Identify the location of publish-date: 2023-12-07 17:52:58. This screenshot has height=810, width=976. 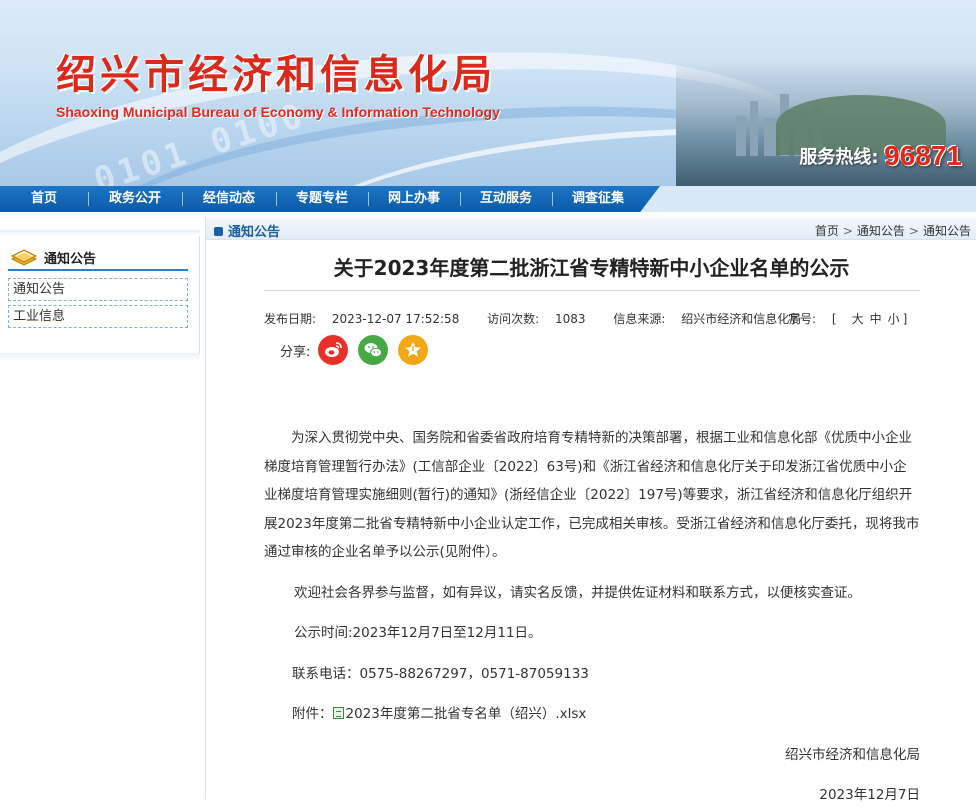
(395, 319).